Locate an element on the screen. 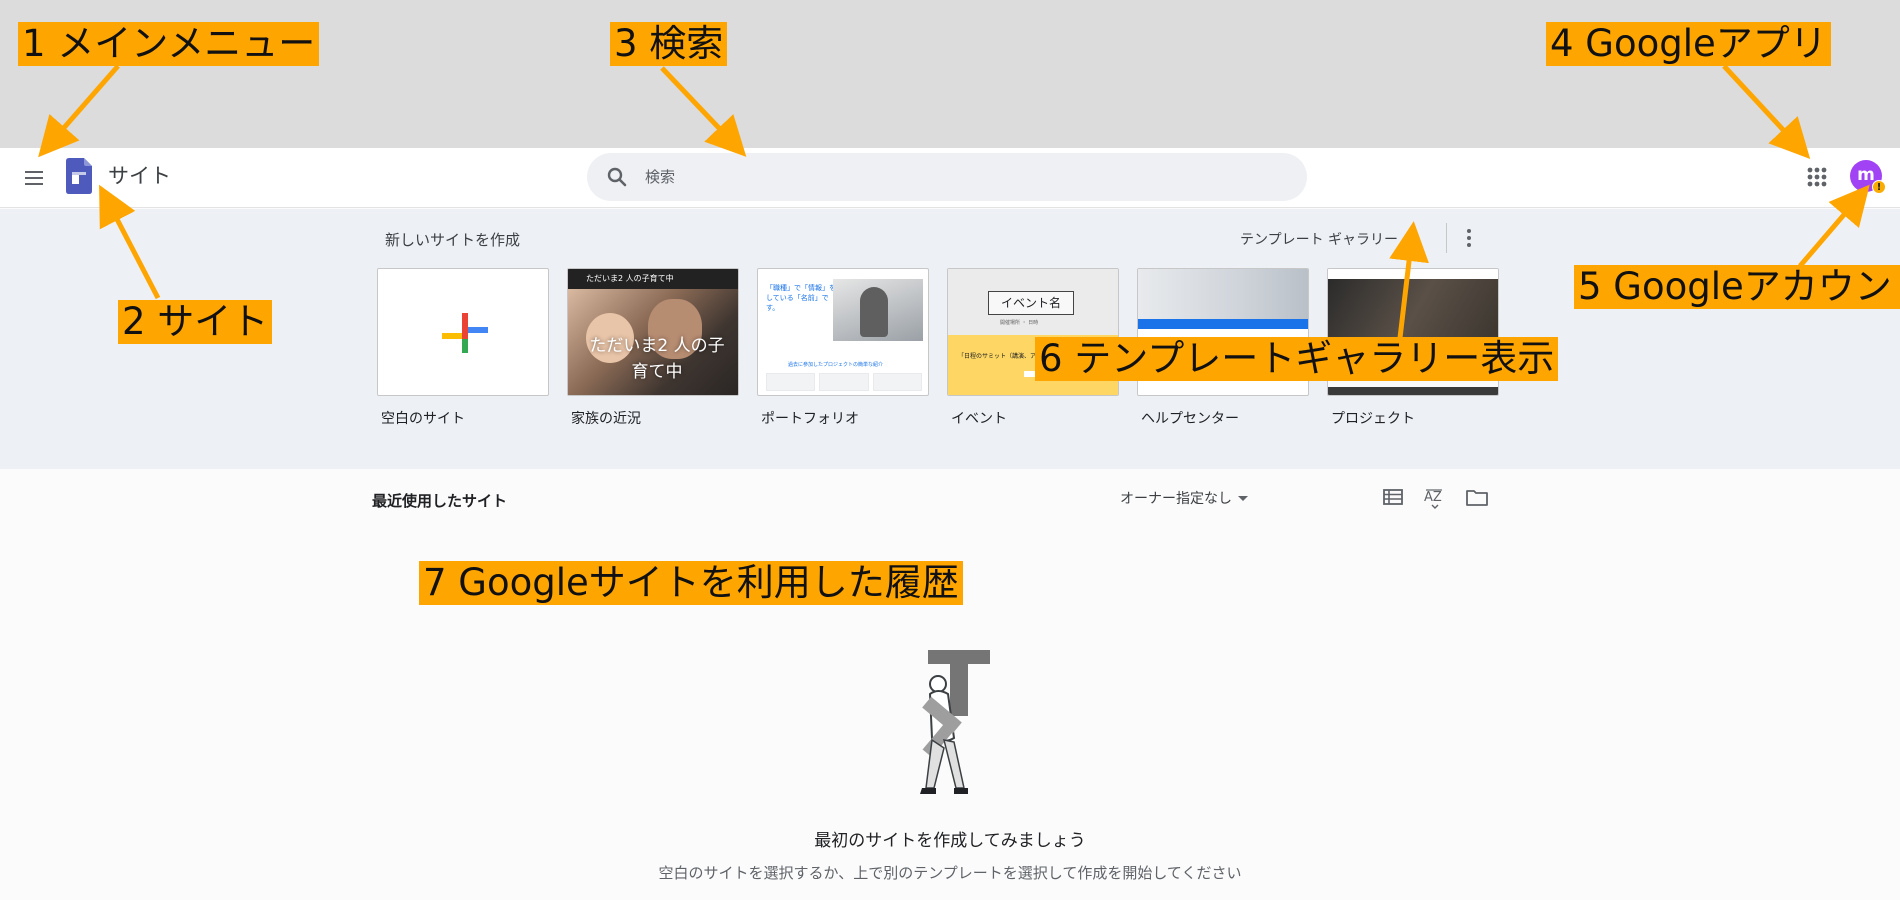 This screenshot has width=1900, height=900. main-menu-button is located at coordinates (34, 178).